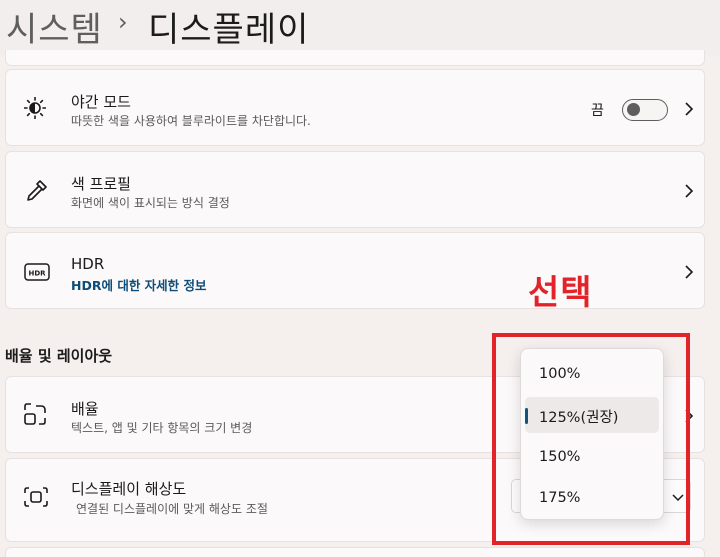  What do you see at coordinates (597, 111) in the screenshot?
I see `night-light-state-label: 끔` at bounding box center [597, 111].